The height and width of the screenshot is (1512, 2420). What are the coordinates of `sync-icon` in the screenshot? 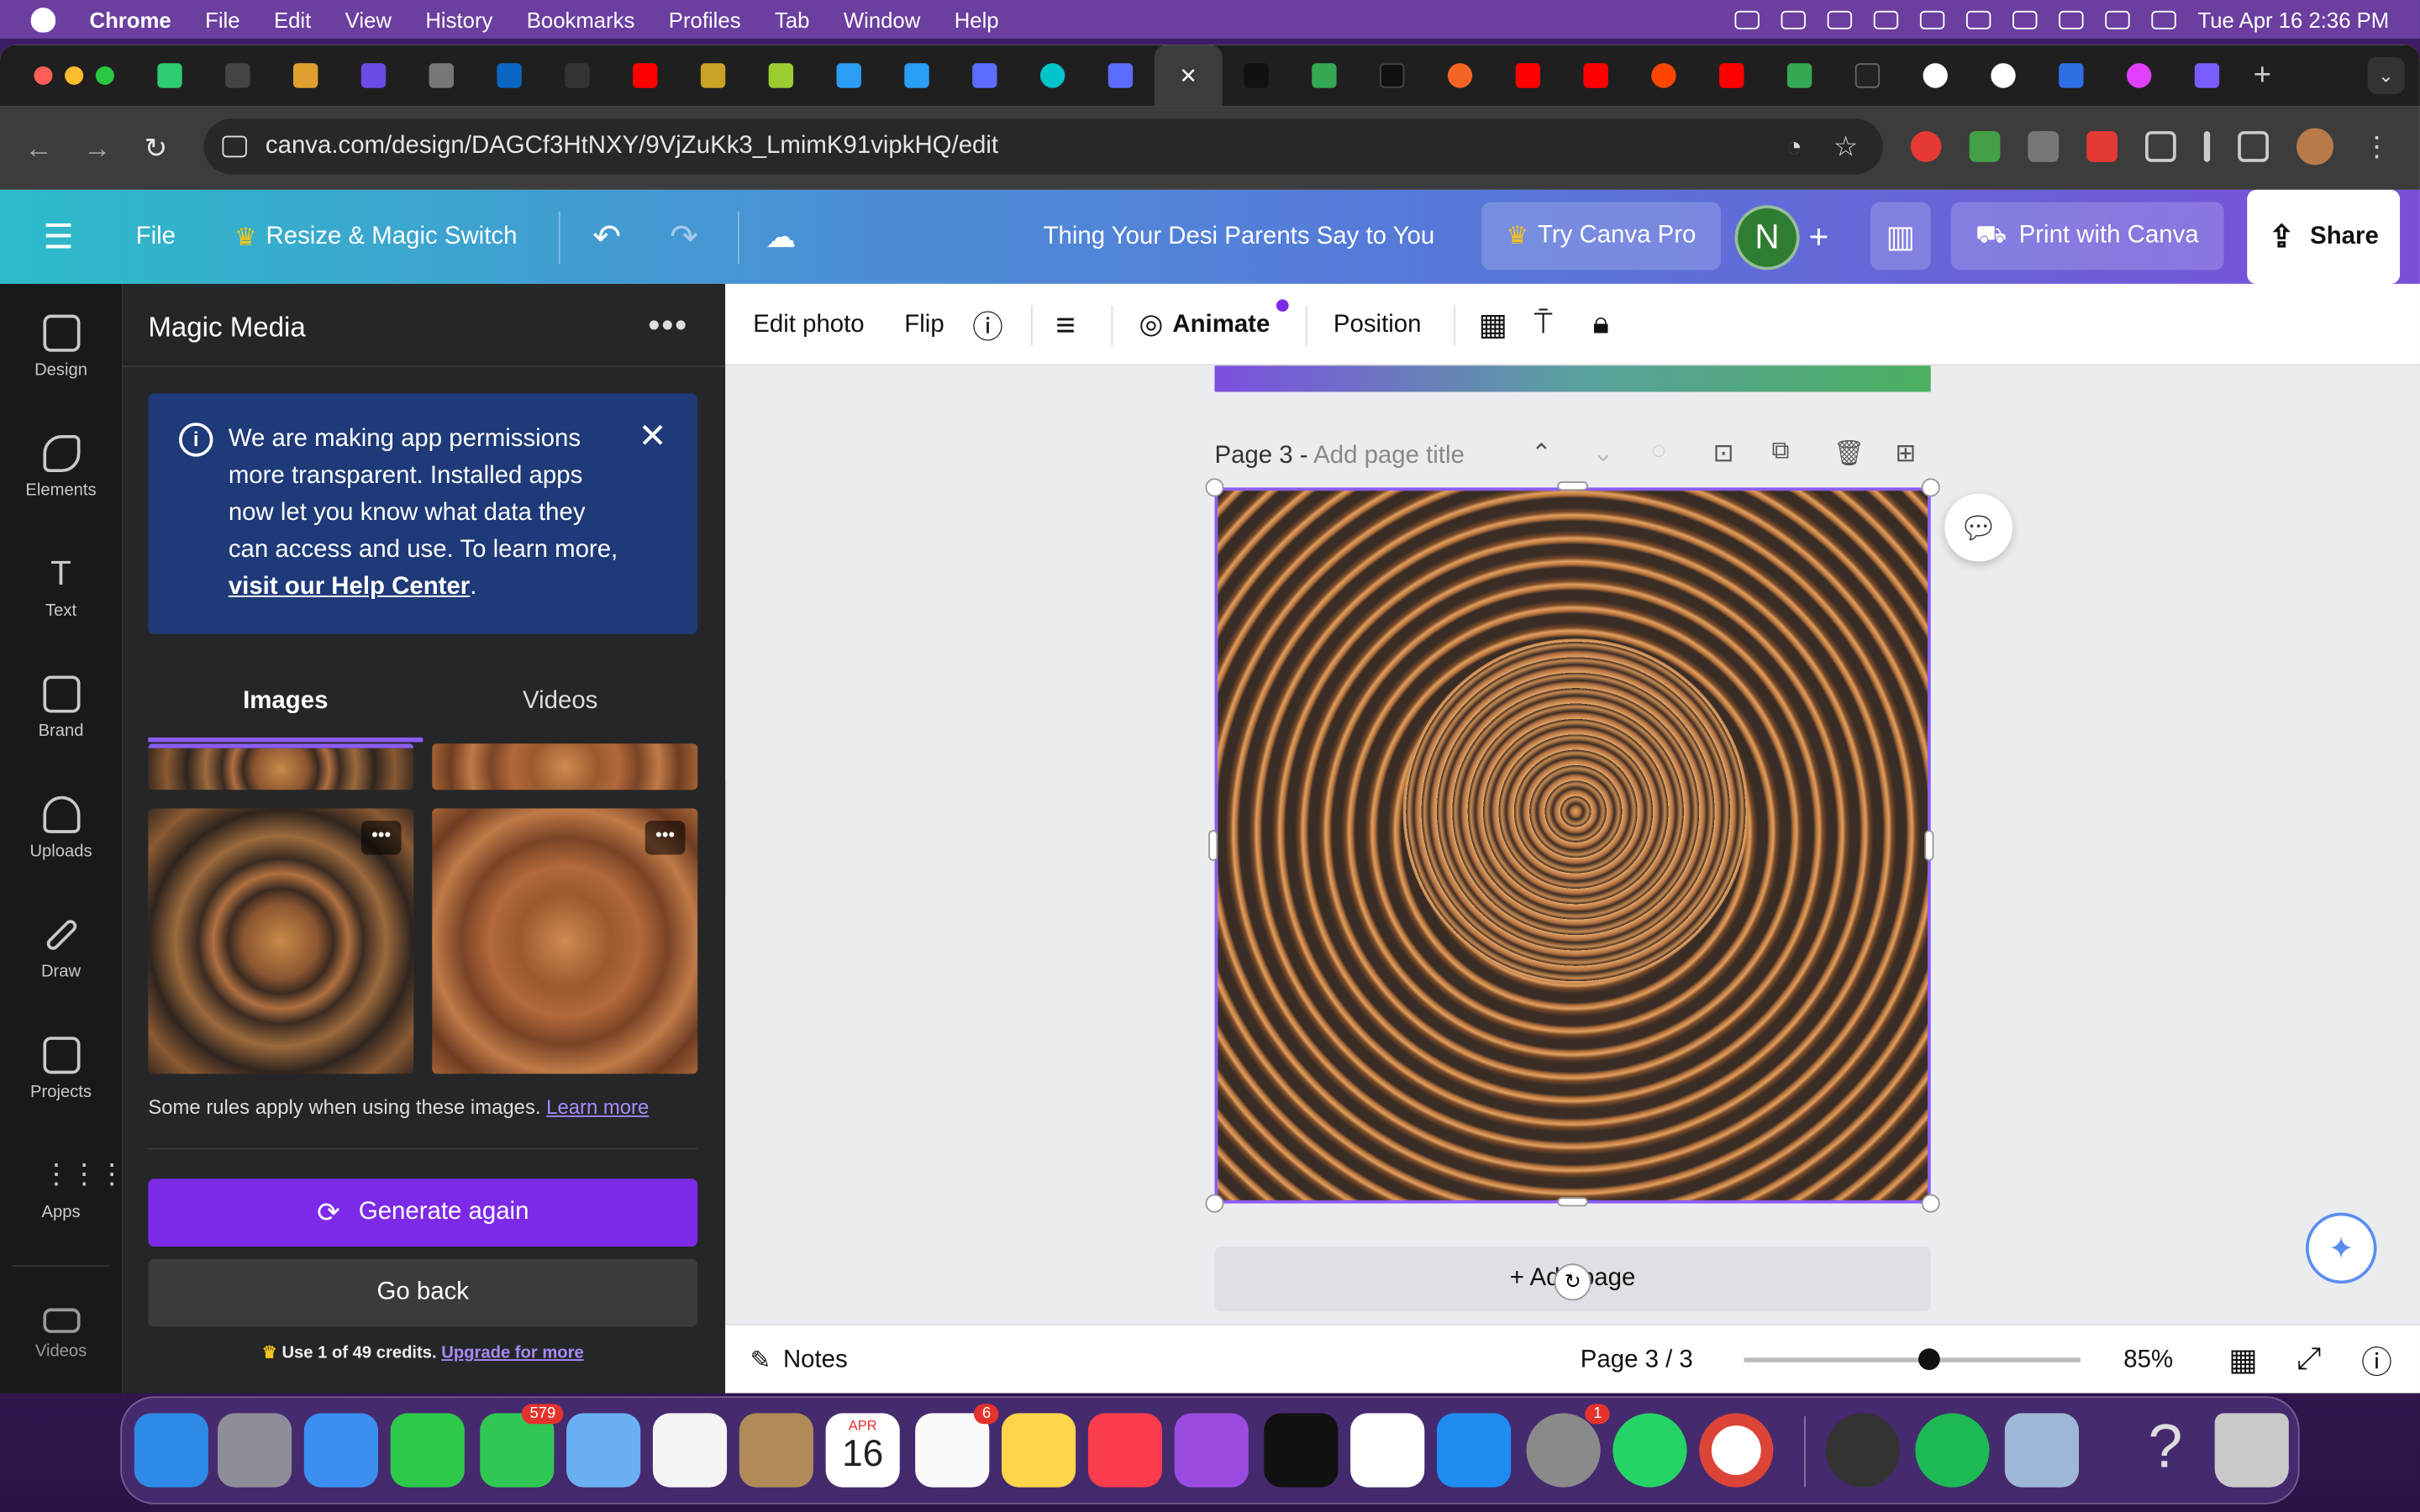 It's located at (1794, 19).